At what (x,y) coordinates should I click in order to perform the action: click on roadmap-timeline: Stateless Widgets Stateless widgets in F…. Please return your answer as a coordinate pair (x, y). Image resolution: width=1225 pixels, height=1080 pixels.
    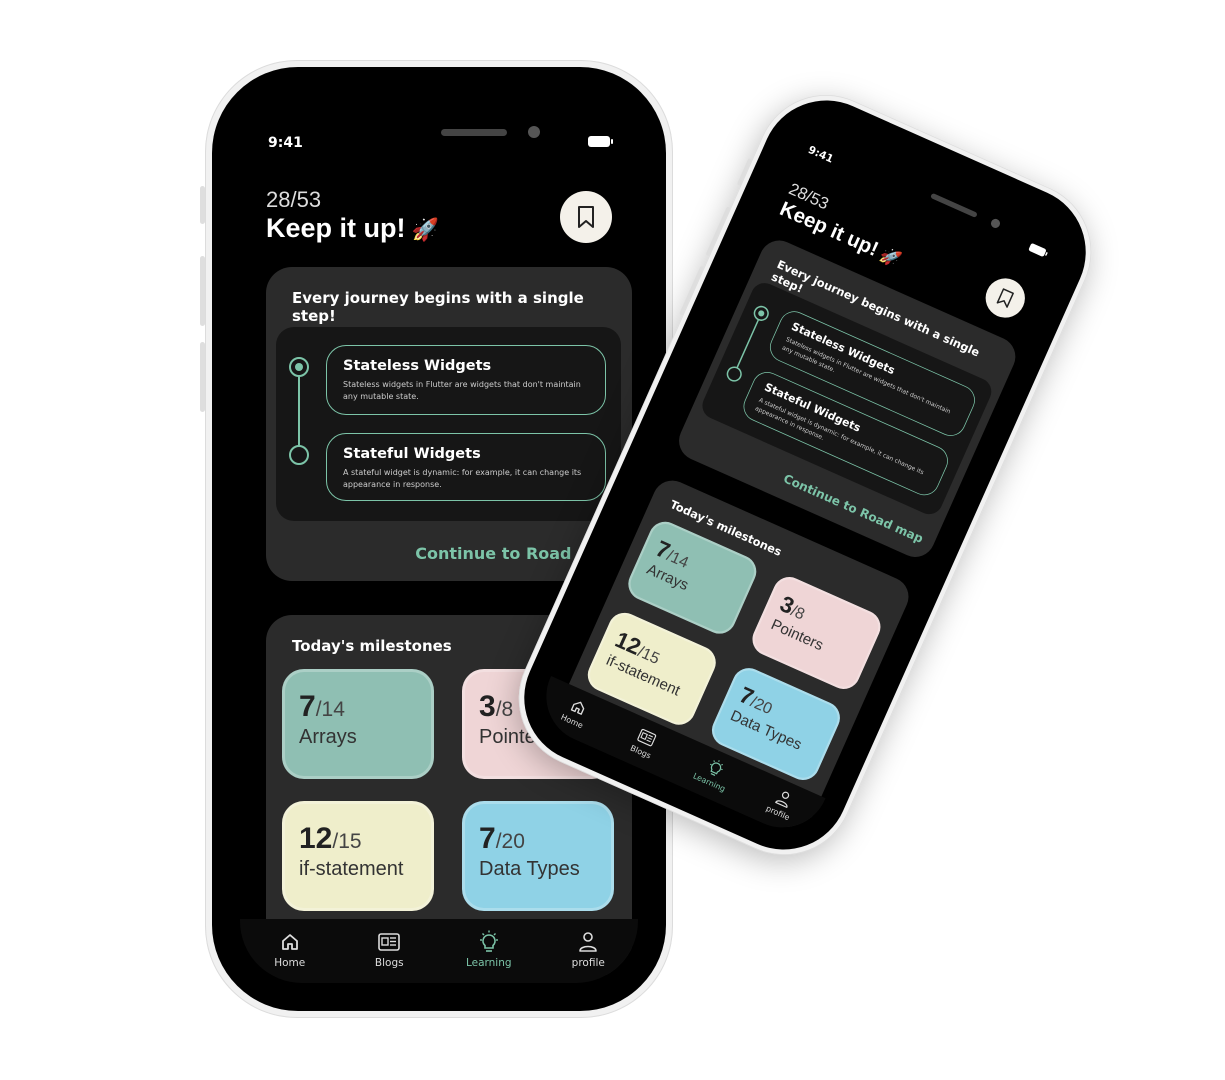
    Looking at the image, I should click on (448, 424).